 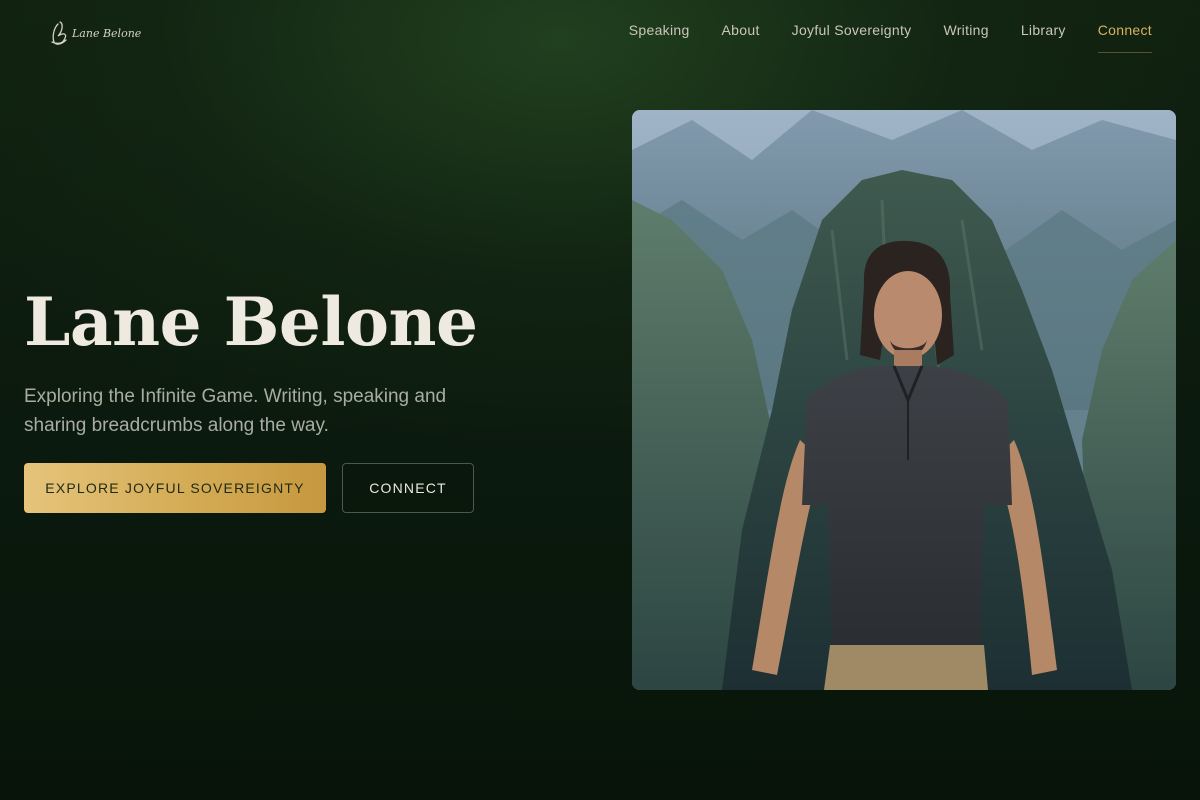 I want to click on hero-title: Lane Belone, so click(x=251, y=322).